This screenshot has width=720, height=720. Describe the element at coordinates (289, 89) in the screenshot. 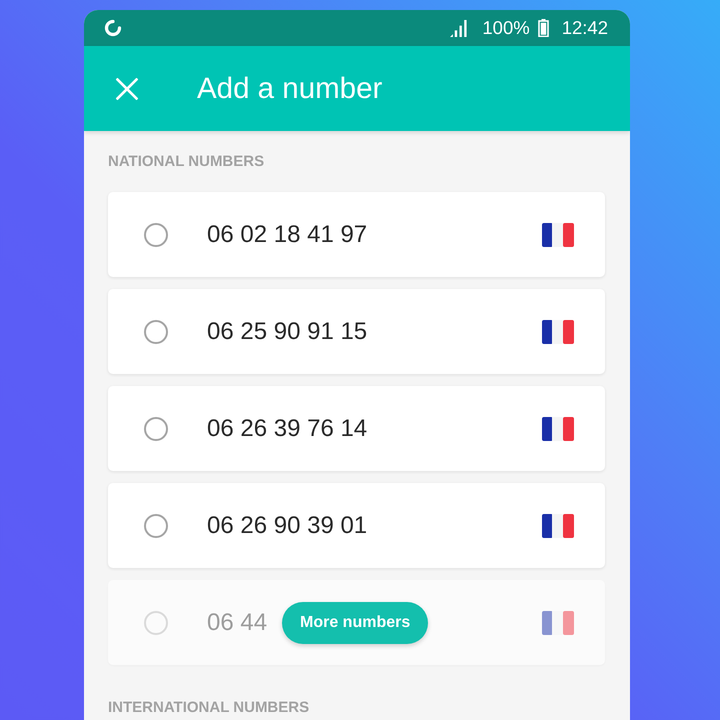

I see `screen-title: Add a number` at that location.